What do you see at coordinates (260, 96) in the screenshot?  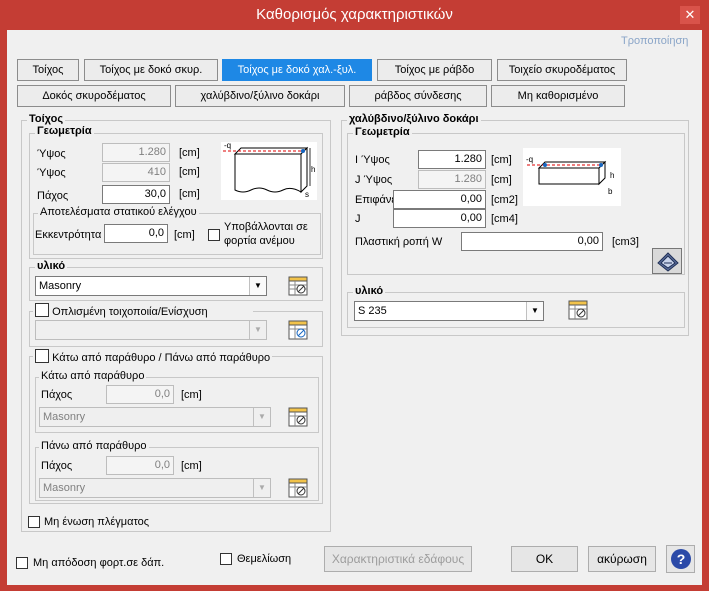 I see `tab-steel-timber-beam: χαλύβδινο/ξύλινο δοκάρι` at bounding box center [260, 96].